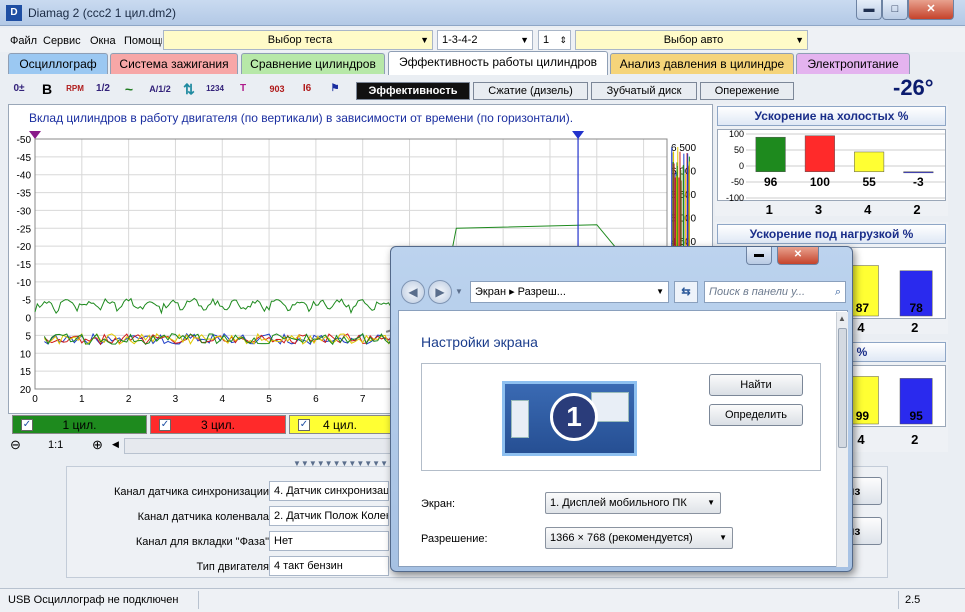 This screenshot has height=612, width=965. I want to click on search-icon: ⌕, so click(838, 292).